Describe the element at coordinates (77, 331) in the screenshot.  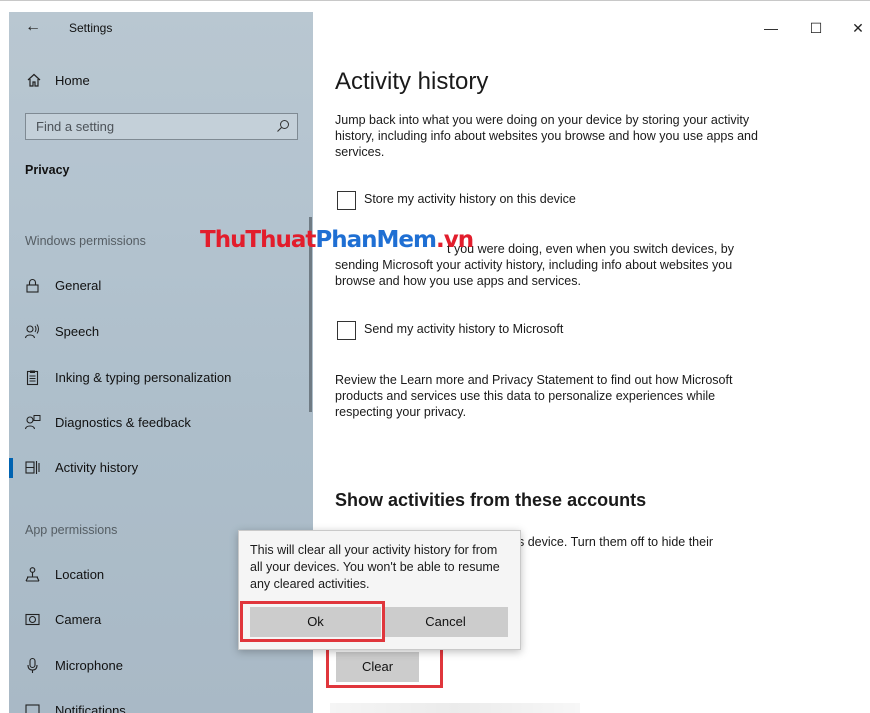
I see `sidebar-item-label: Speech` at that location.